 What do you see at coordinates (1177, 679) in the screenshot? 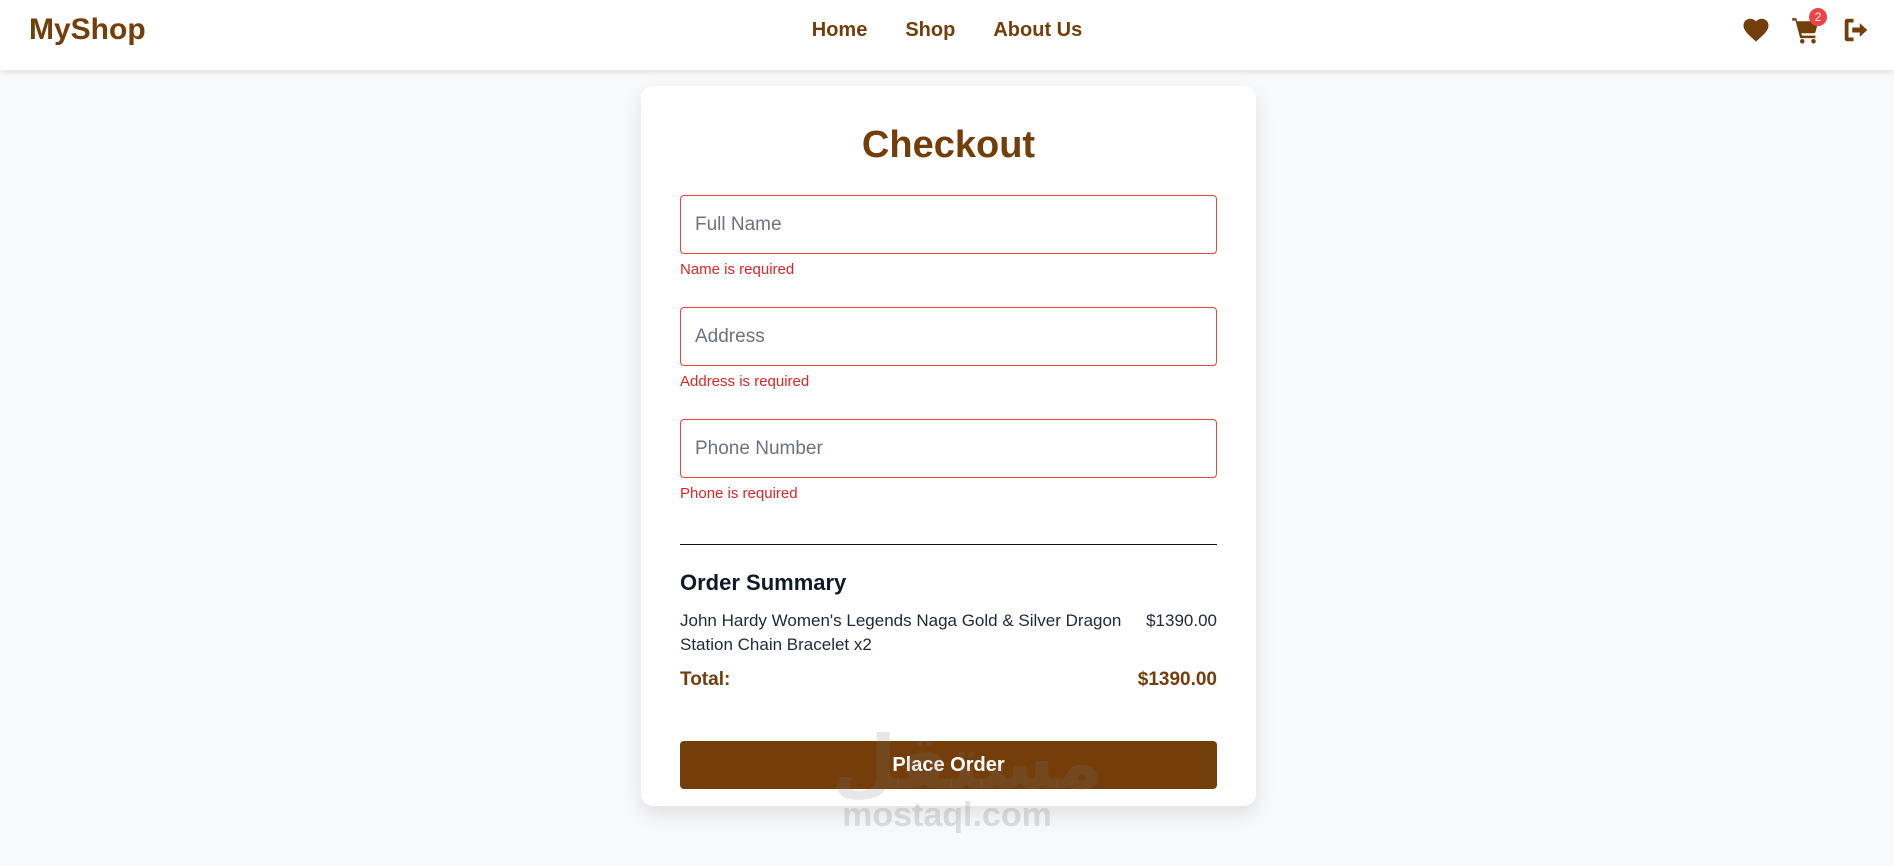
I see `total-value: $1390.00` at bounding box center [1177, 679].